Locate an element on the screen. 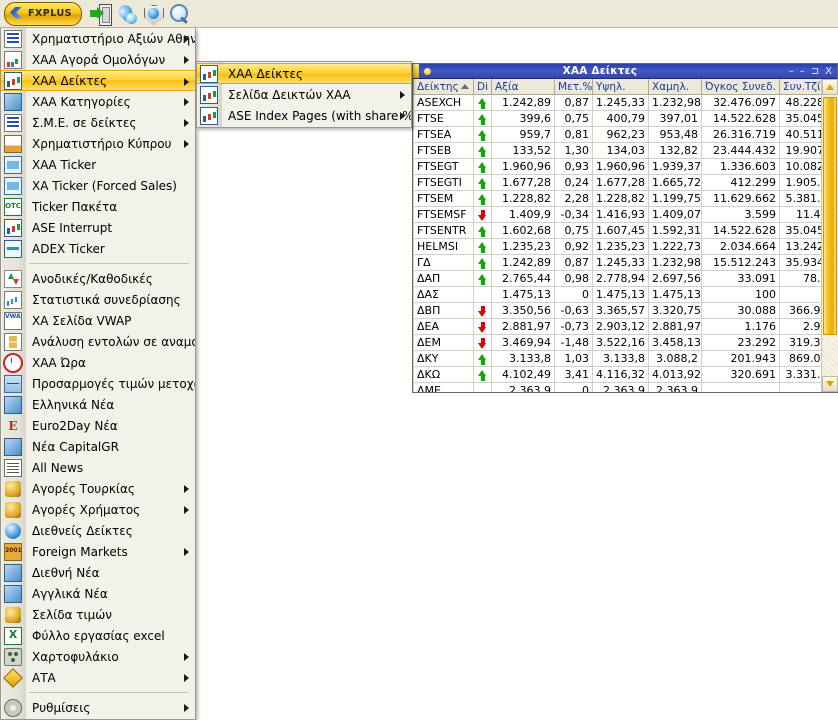 Image resolution: width=838 pixels, height=720 pixels. menu-item-12: Στατιστικά συνεδρίασης is located at coordinates (98, 299).